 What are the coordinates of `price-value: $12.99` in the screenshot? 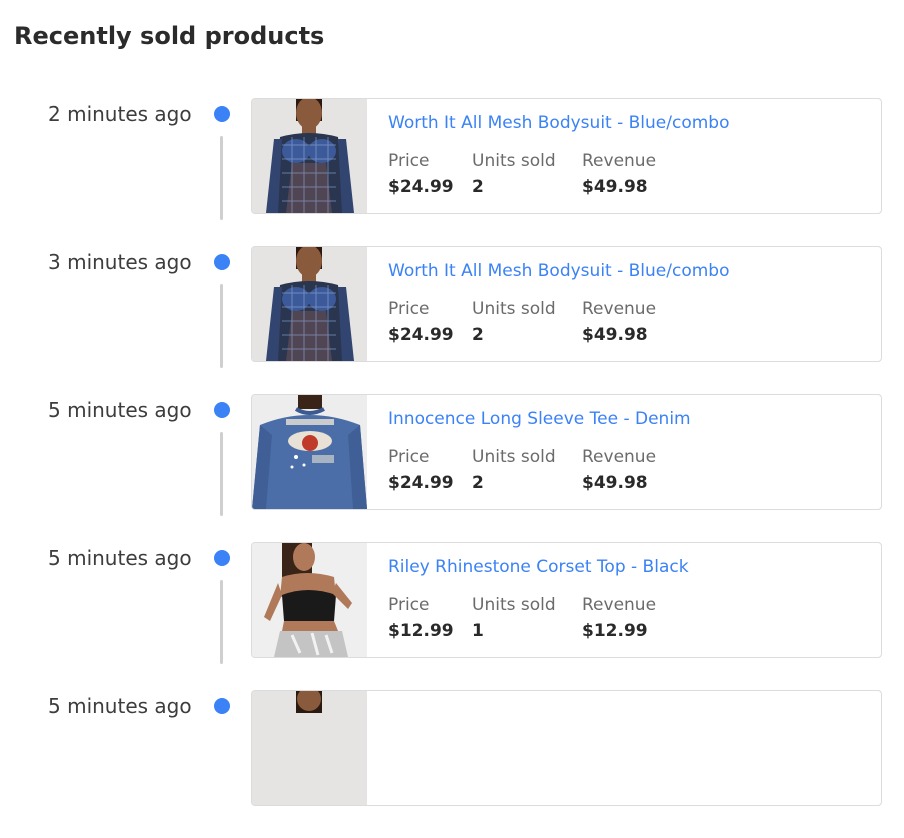 It's located at (421, 631).